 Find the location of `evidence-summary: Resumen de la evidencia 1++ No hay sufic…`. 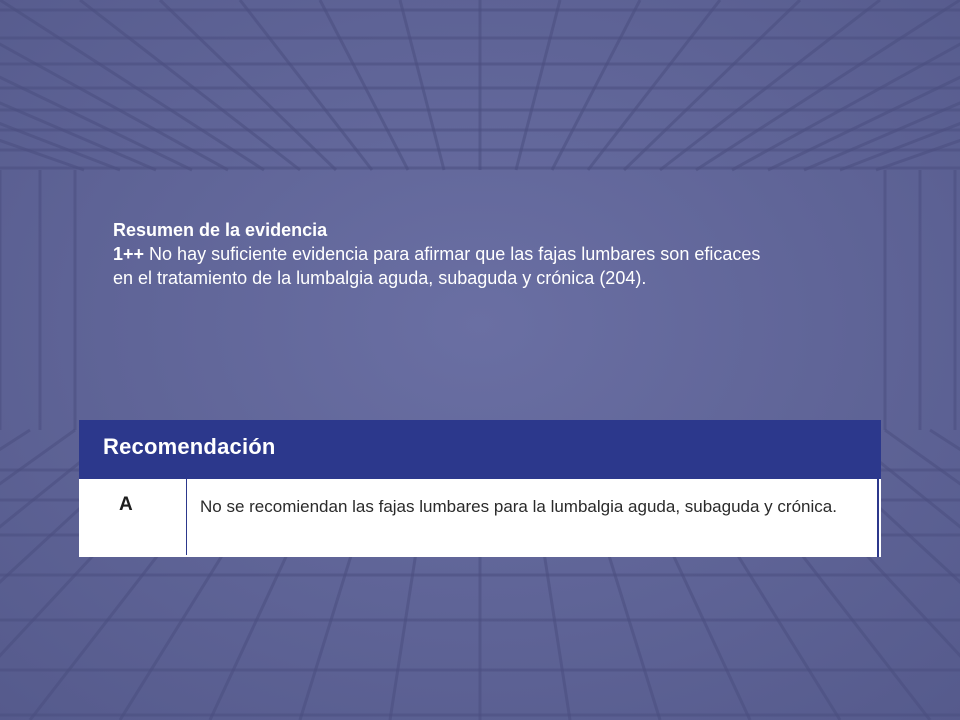

evidence-summary: Resumen de la evidencia 1++ No hay sufic… is located at coordinates (463, 254).